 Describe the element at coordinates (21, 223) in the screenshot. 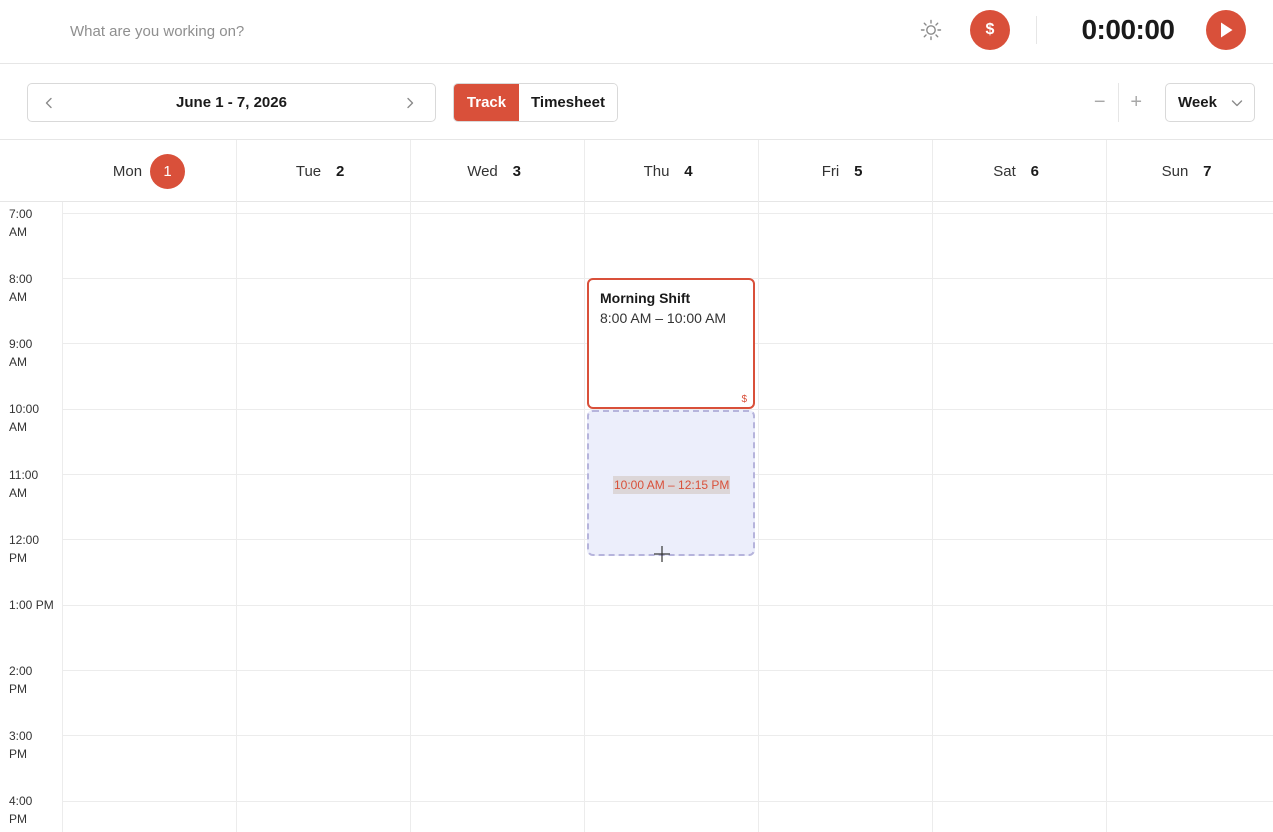

I see `hour-label: 7:00 AM` at that location.